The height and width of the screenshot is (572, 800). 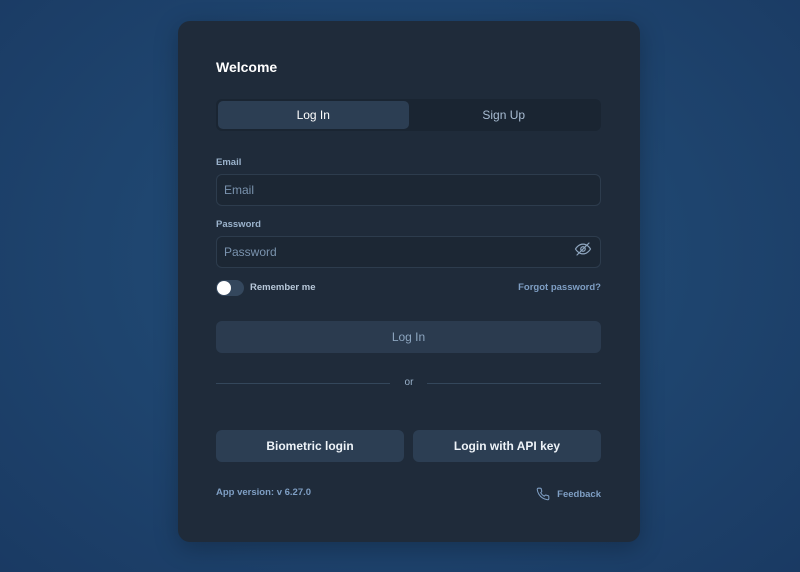 I want to click on eye-off-icon, so click(x=583, y=249).